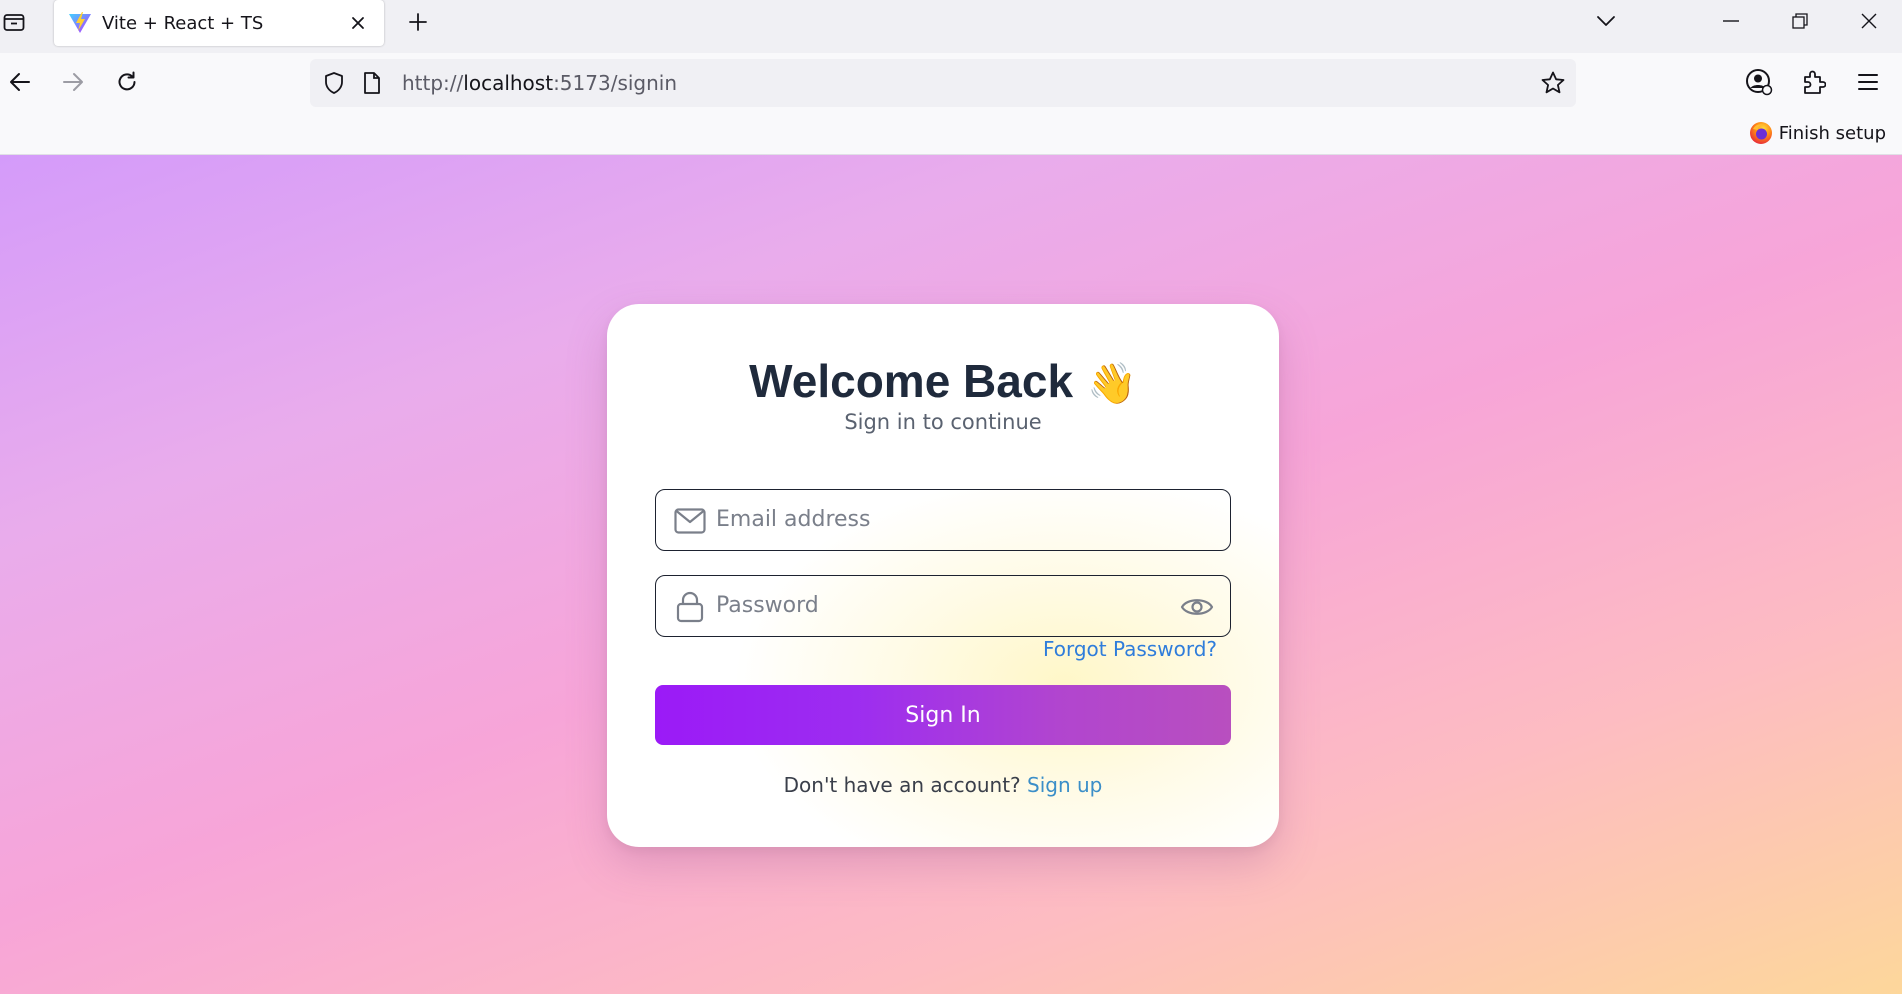 The image size is (1902, 994). I want to click on reload-icon, so click(127, 82).